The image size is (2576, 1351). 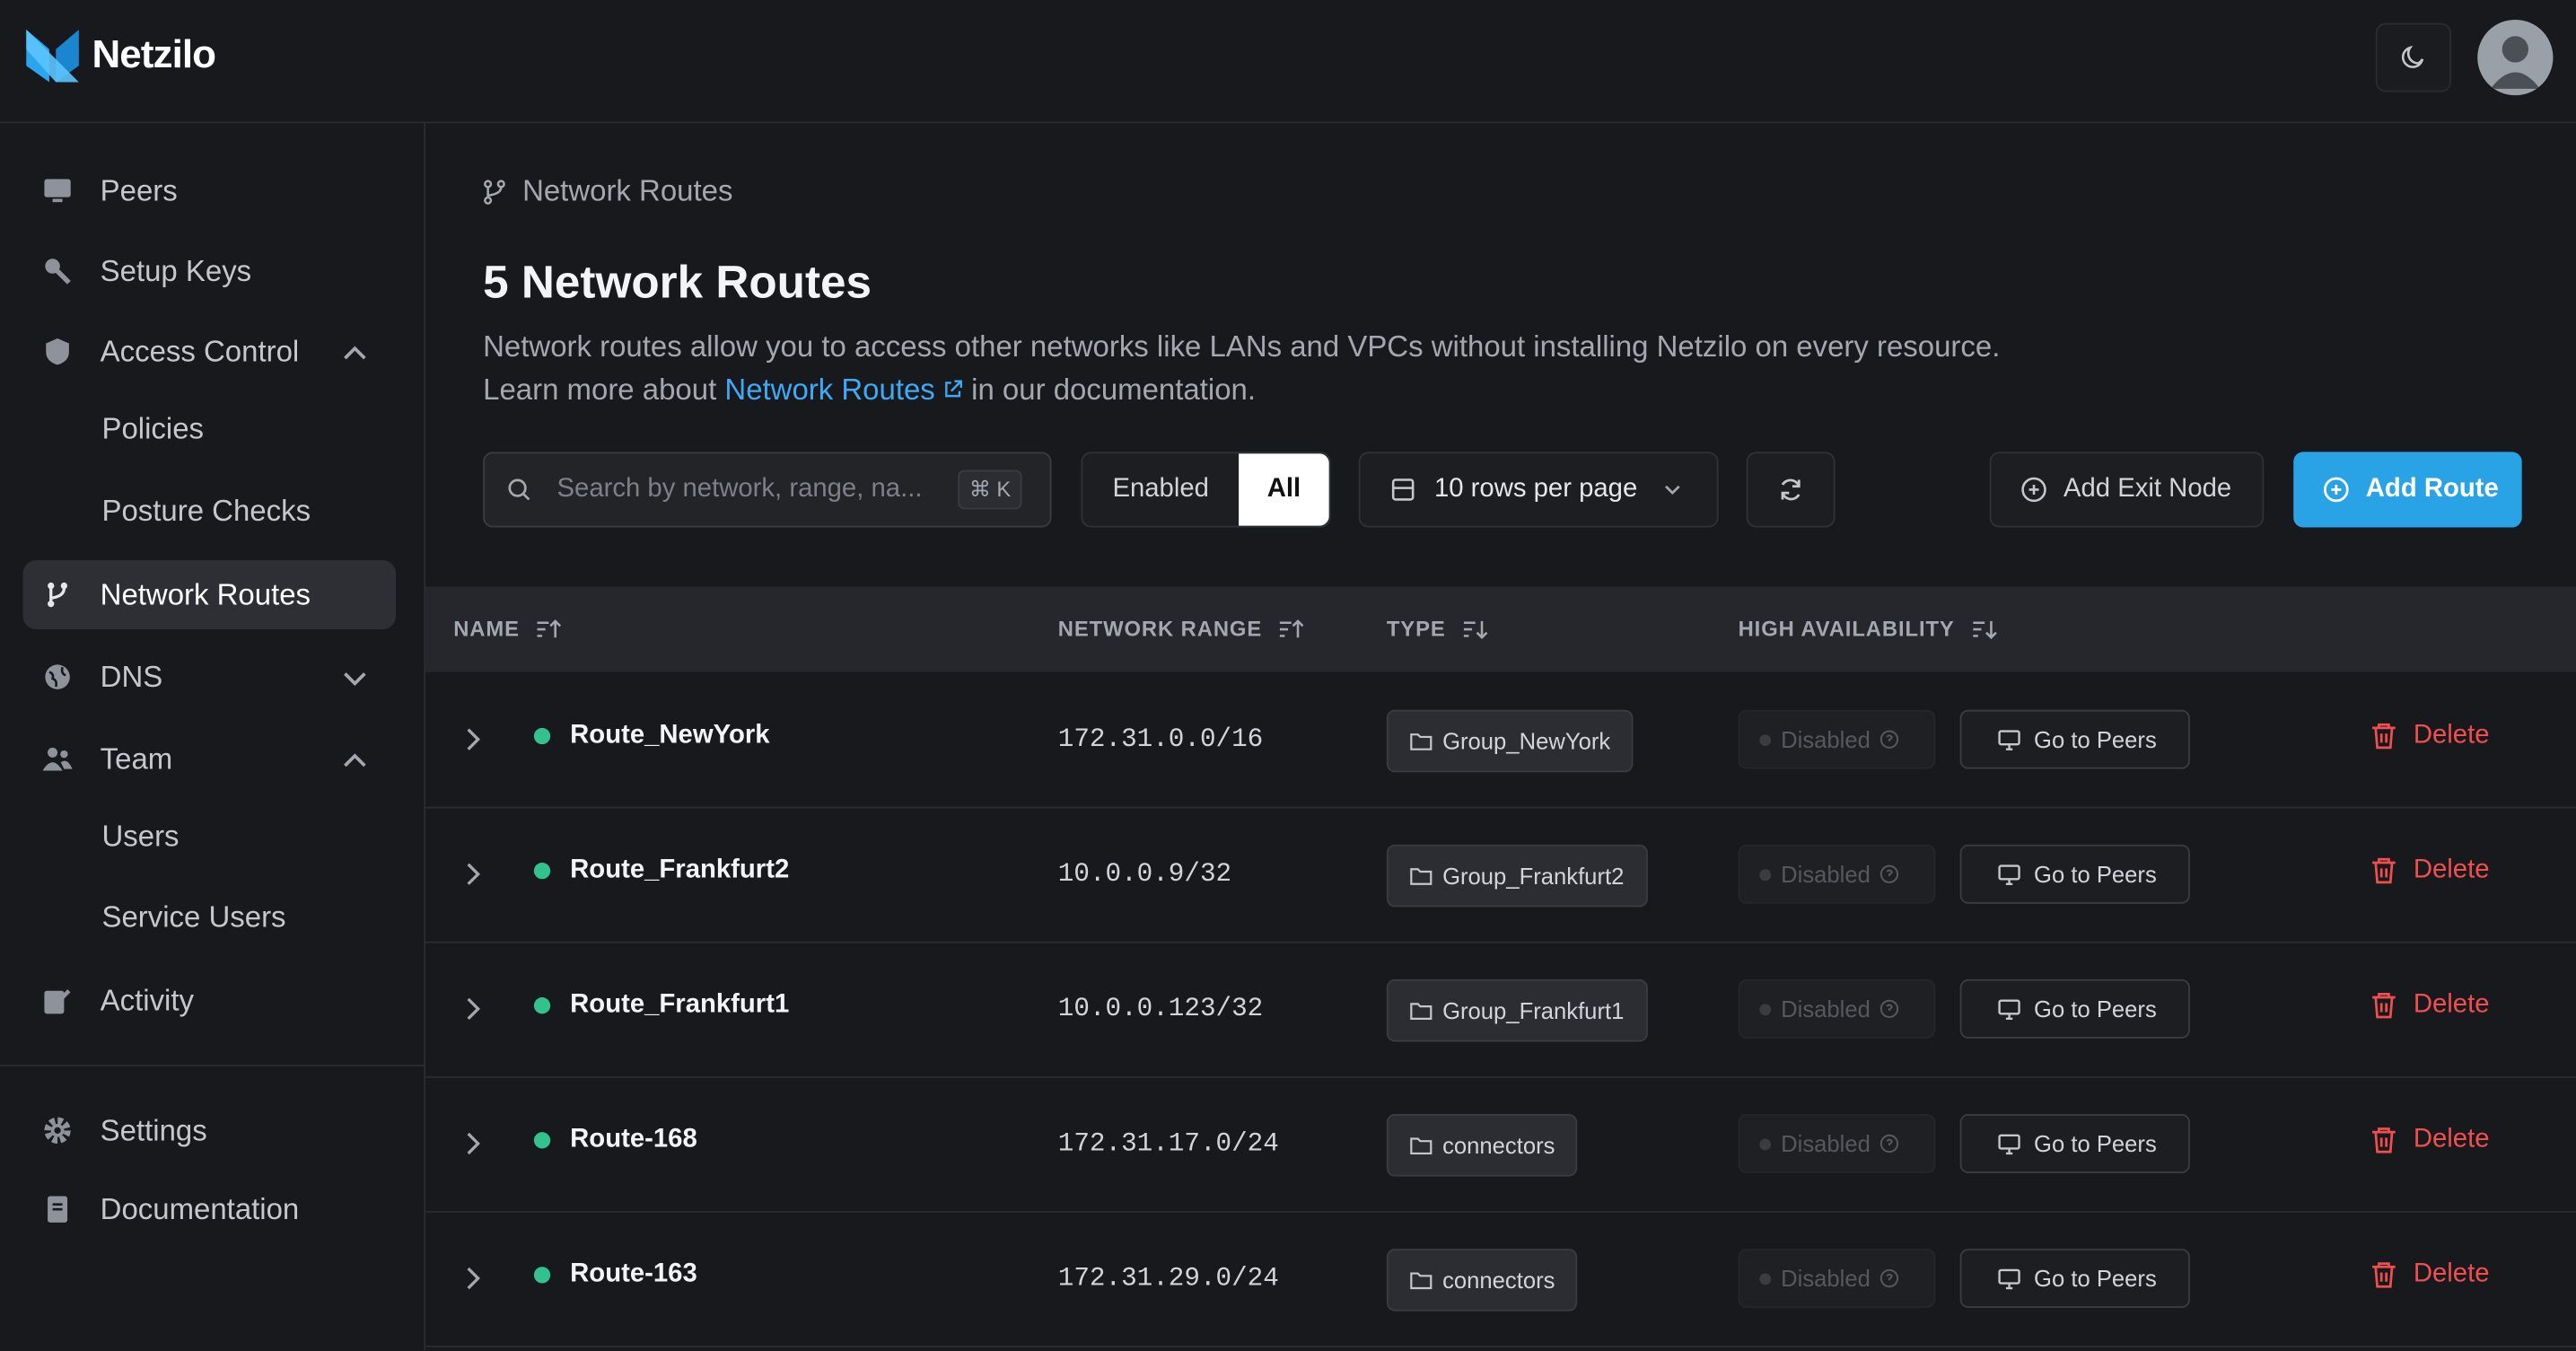 I want to click on sidebar-item-peers: Peers, so click(x=210, y=190).